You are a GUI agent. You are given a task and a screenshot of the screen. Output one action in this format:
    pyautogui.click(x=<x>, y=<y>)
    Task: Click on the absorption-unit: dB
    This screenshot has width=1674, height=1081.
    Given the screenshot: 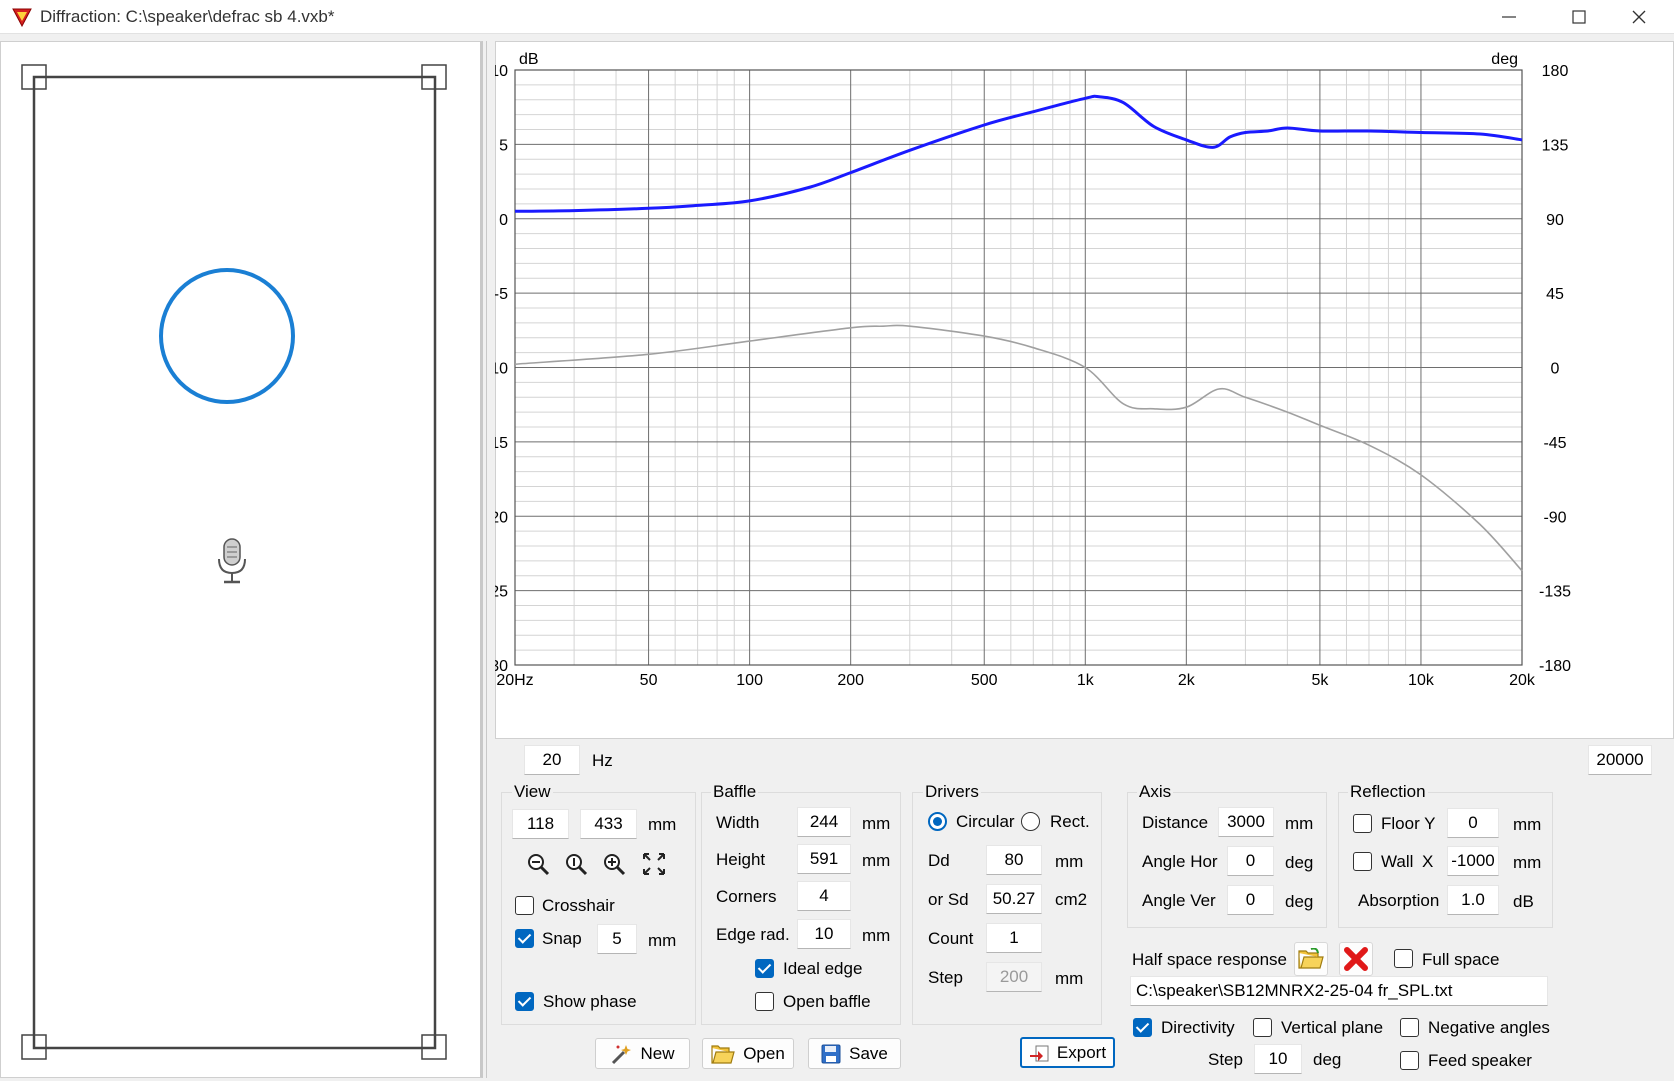 What is the action you would take?
    pyautogui.click(x=1523, y=901)
    